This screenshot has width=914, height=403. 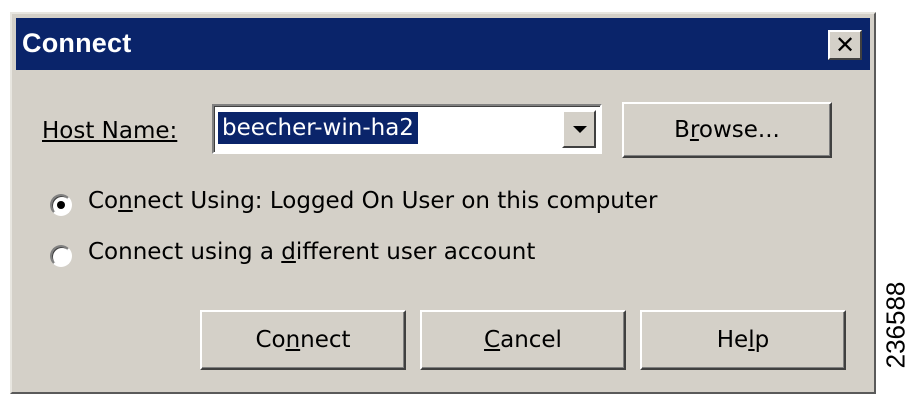 What do you see at coordinates (531, 340) in the screenshot?
I see `cancel-label-post: ancel` at bounding box center [531, 340].